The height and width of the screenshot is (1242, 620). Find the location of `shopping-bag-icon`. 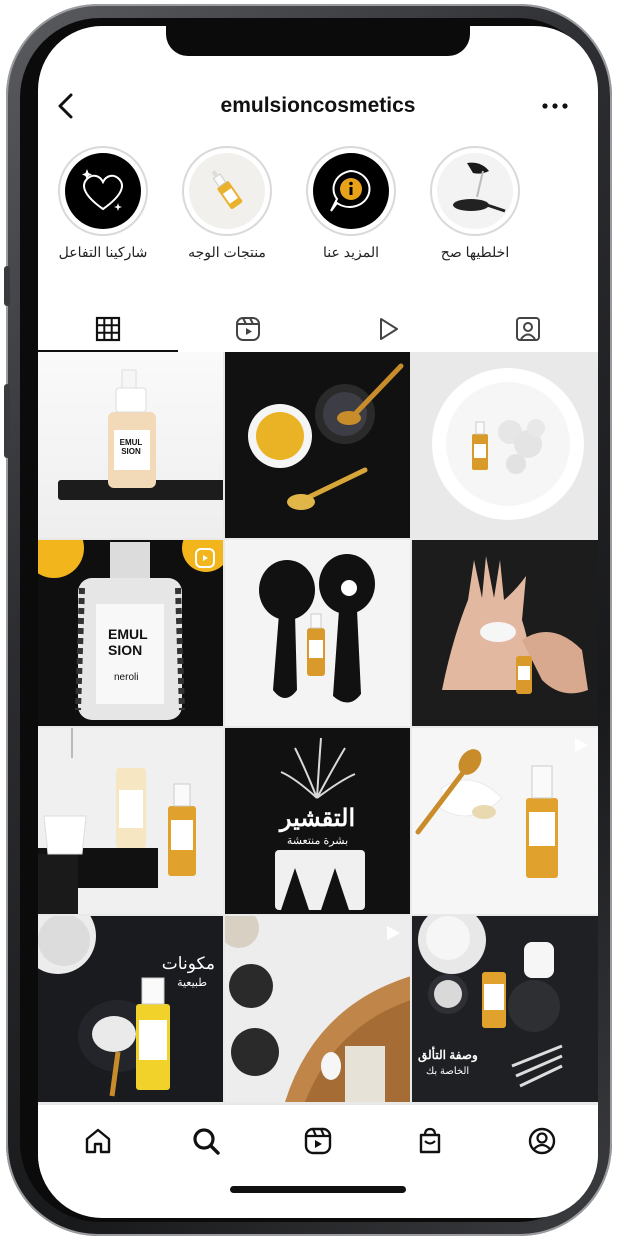

shopping-bag-icon is located at coordinates (430, 1140).